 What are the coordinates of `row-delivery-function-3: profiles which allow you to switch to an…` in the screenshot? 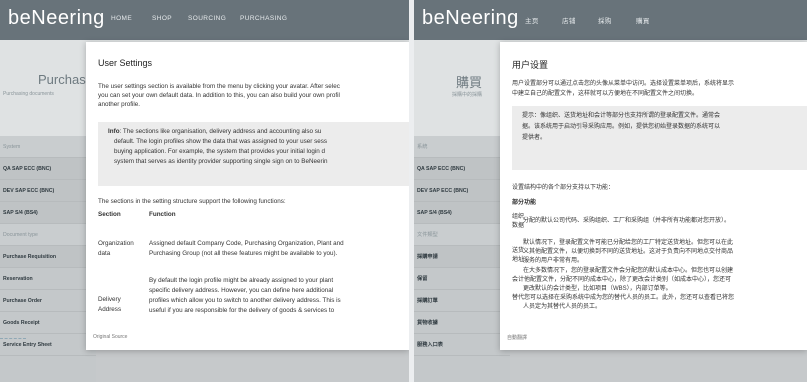 It's located at (245, 300).